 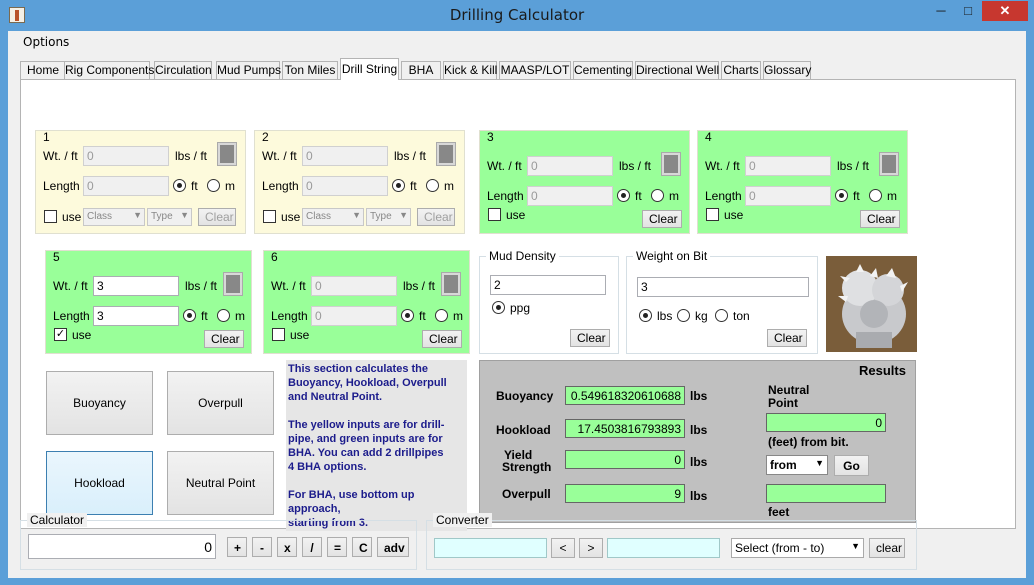 I want to click on calc-key-clear: C, so click(x=362, y=547).